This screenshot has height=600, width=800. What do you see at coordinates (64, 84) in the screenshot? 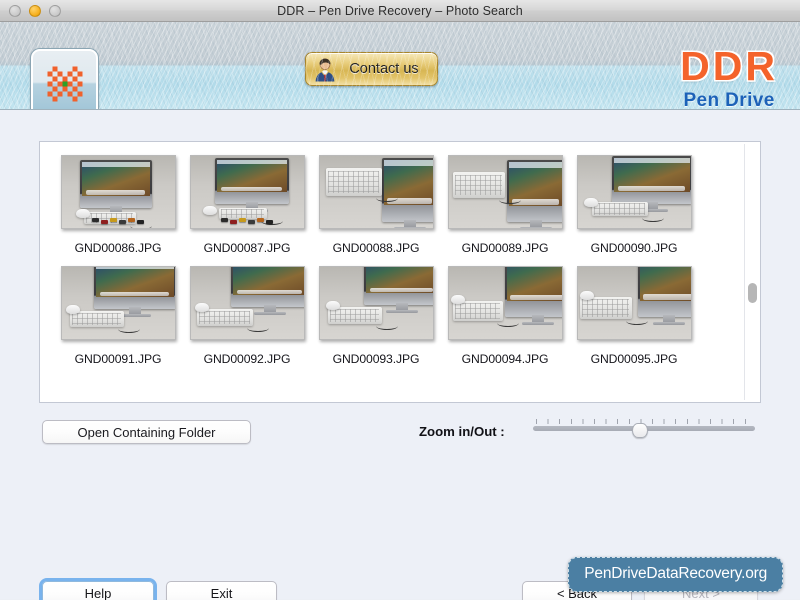
I see `checker-pattern` at bounding box center [64, 84].